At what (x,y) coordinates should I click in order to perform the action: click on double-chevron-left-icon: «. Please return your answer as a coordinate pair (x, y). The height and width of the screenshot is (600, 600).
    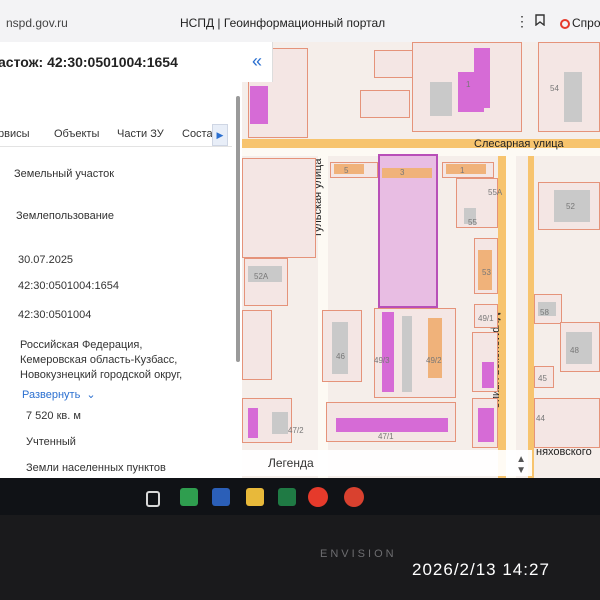
    Looking at the image, I should click on (256, 61).